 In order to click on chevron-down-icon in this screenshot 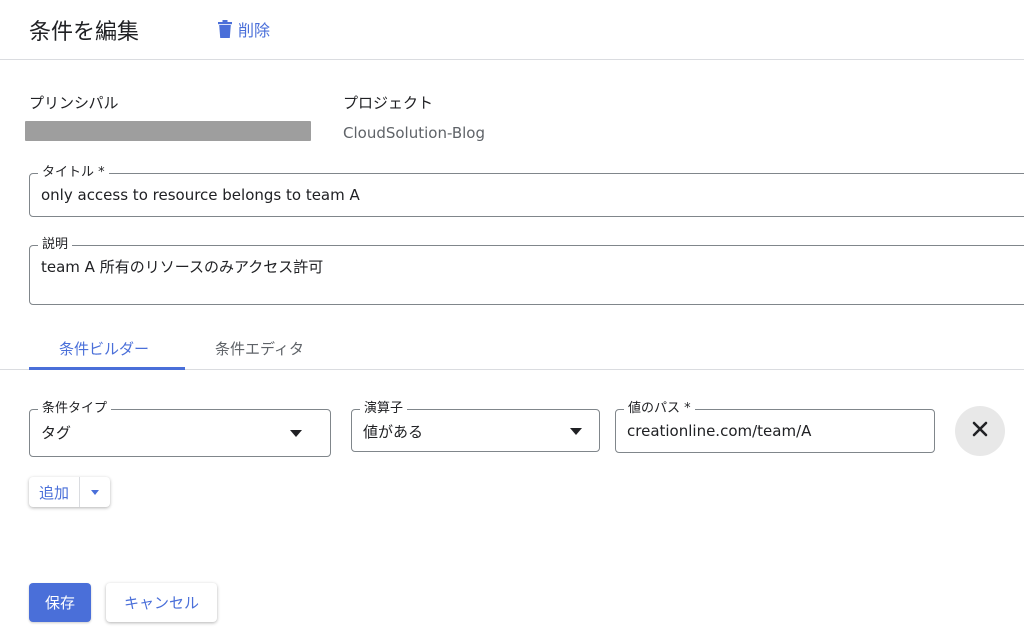, I will do `click(95, 492)`.